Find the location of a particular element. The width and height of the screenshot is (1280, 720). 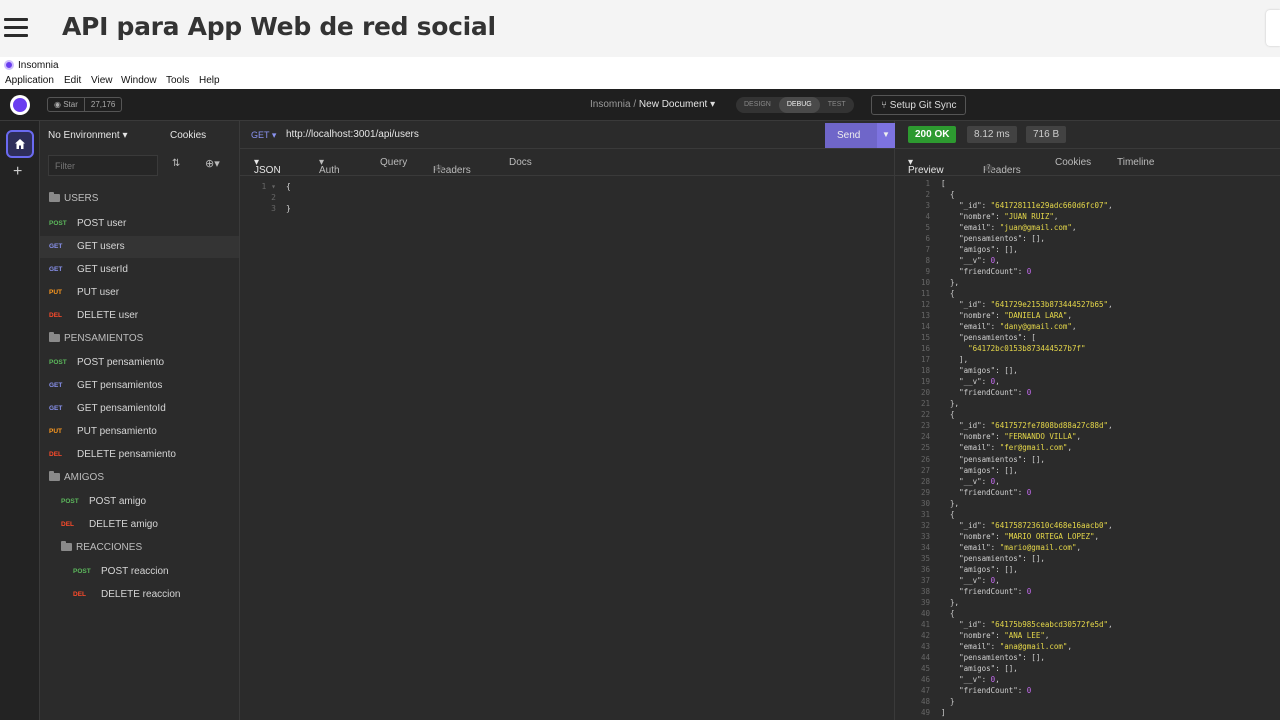

response-line: 12 "_id": "641729e2153b873444527b65", is located at coordinates (1016, 305).